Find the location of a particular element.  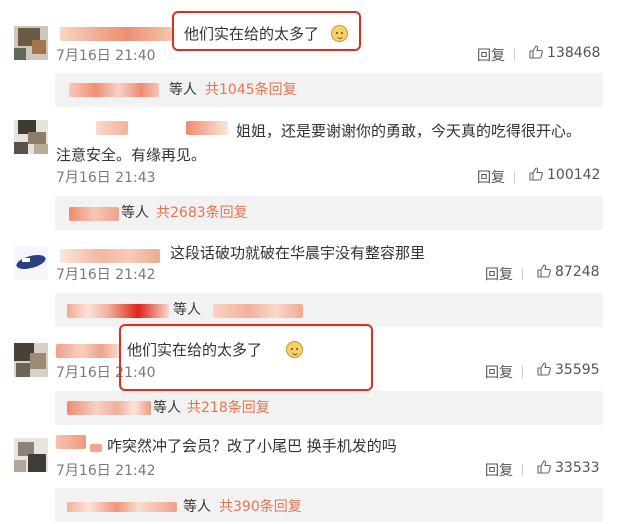

sub-replies-box: 等人 共1045条回复 is located at coordinates (329, 90).